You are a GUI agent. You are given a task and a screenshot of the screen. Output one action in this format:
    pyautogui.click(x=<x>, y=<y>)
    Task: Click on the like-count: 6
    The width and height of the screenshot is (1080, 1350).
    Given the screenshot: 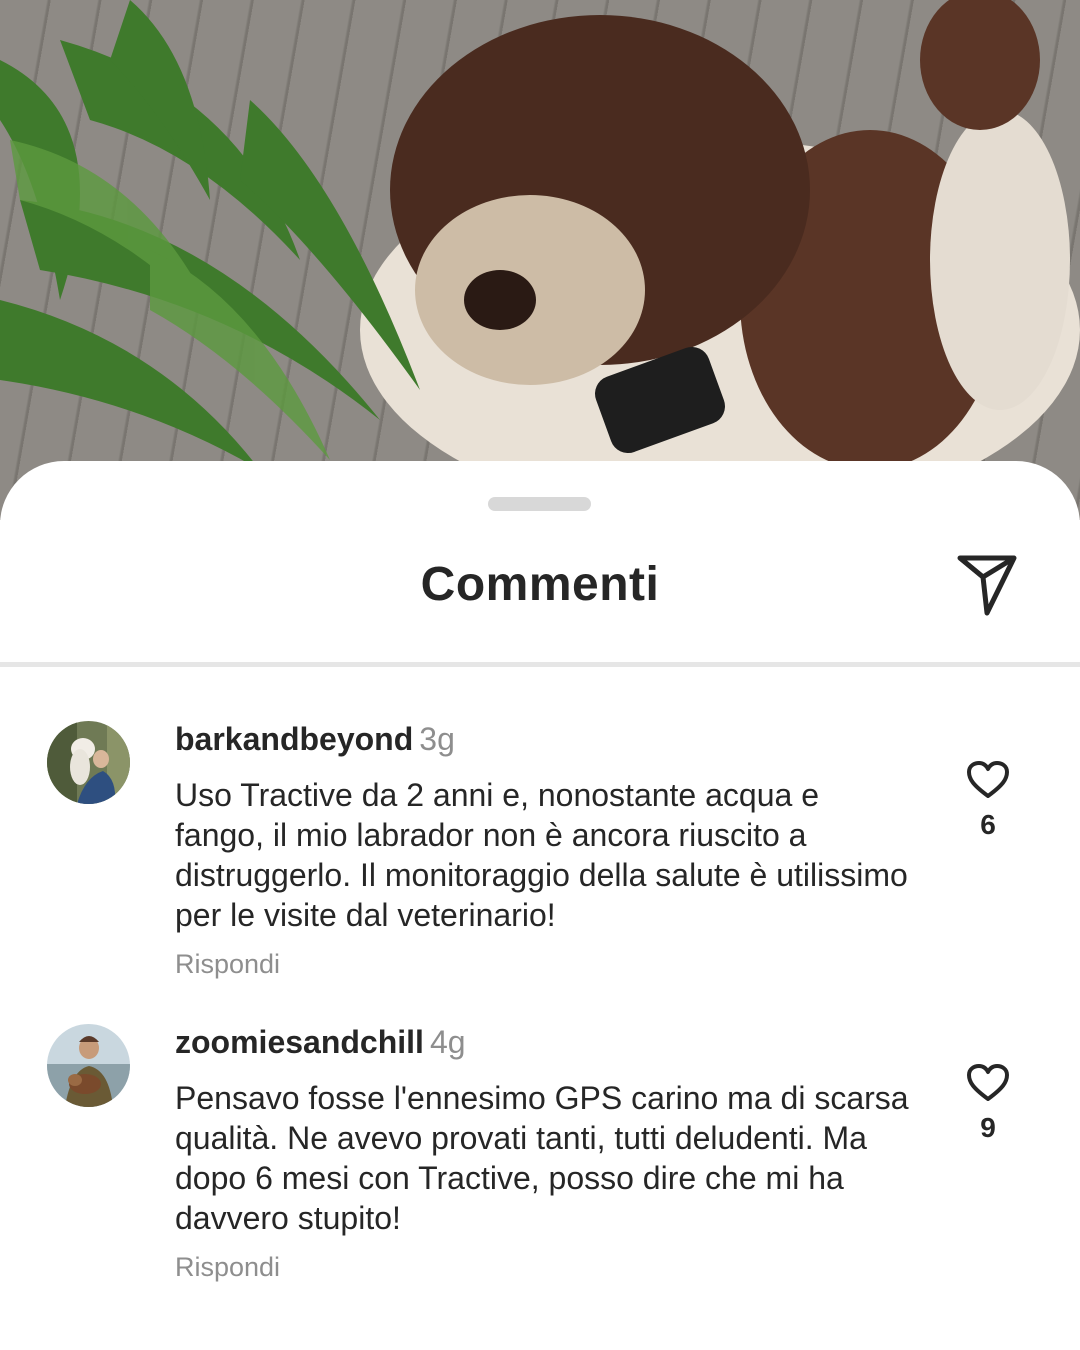 What is the action you would take?
    pyautogui.click(x=988, y=824)
    